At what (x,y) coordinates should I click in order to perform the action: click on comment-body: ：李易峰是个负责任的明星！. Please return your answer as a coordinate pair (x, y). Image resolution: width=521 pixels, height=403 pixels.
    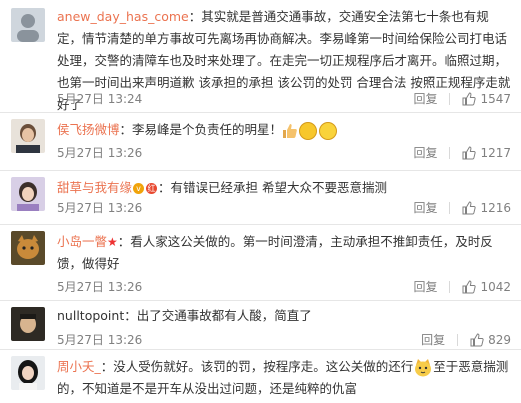
    Looking at the image, I should click on (201, 129).